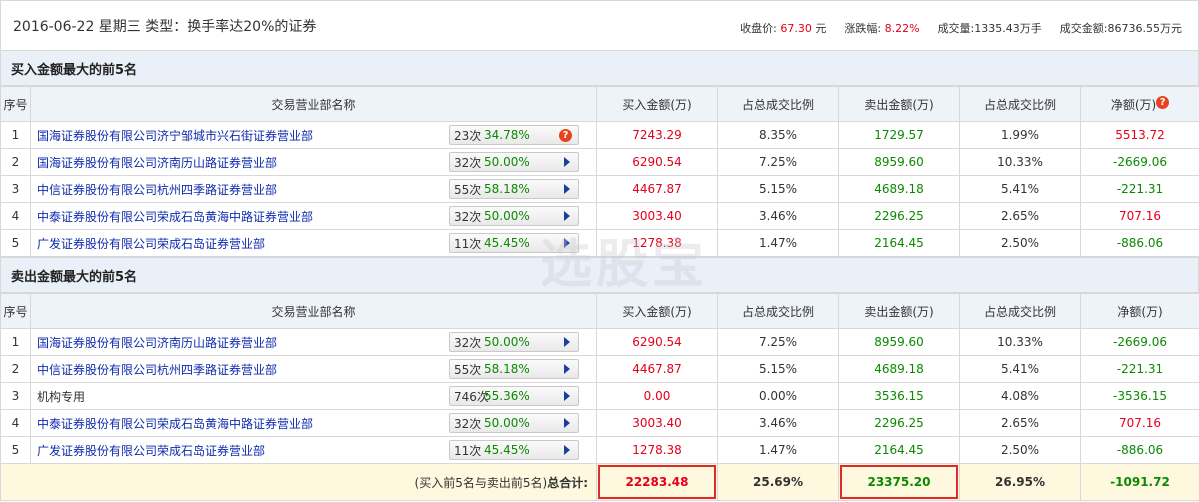  I want to click on col-buy-ratio: 占总成交比例, so click(778, 311).